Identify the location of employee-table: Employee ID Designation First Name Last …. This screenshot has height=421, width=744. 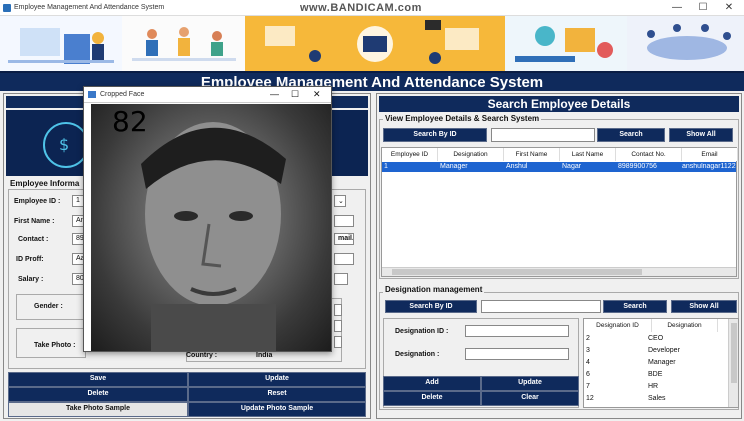
(559, 212).